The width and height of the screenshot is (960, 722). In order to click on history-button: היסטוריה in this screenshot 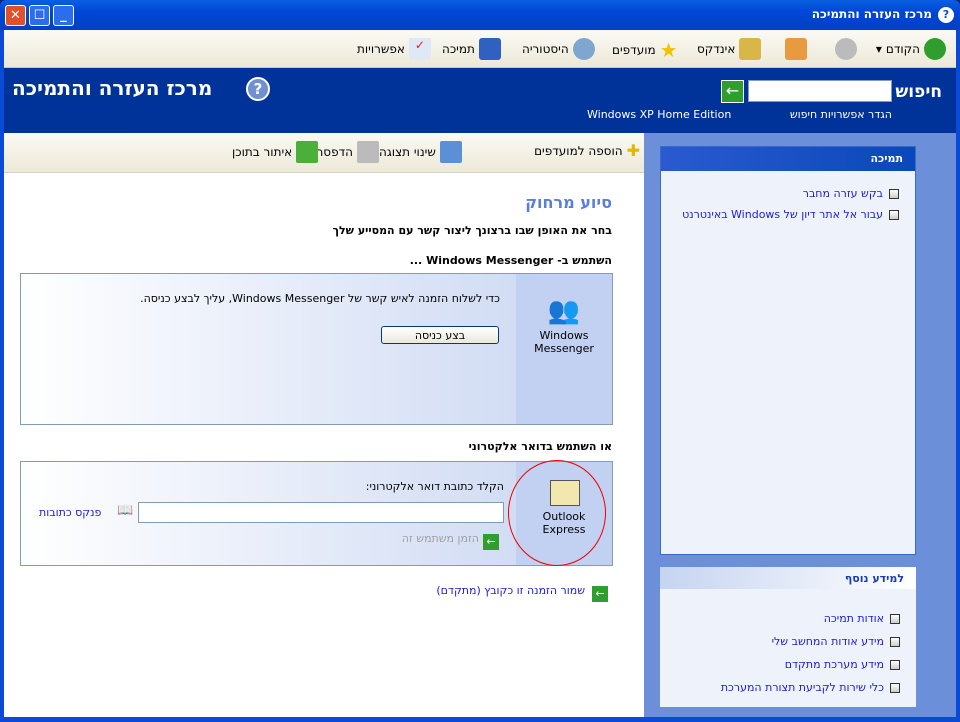, I will do `click(558, 49)`.